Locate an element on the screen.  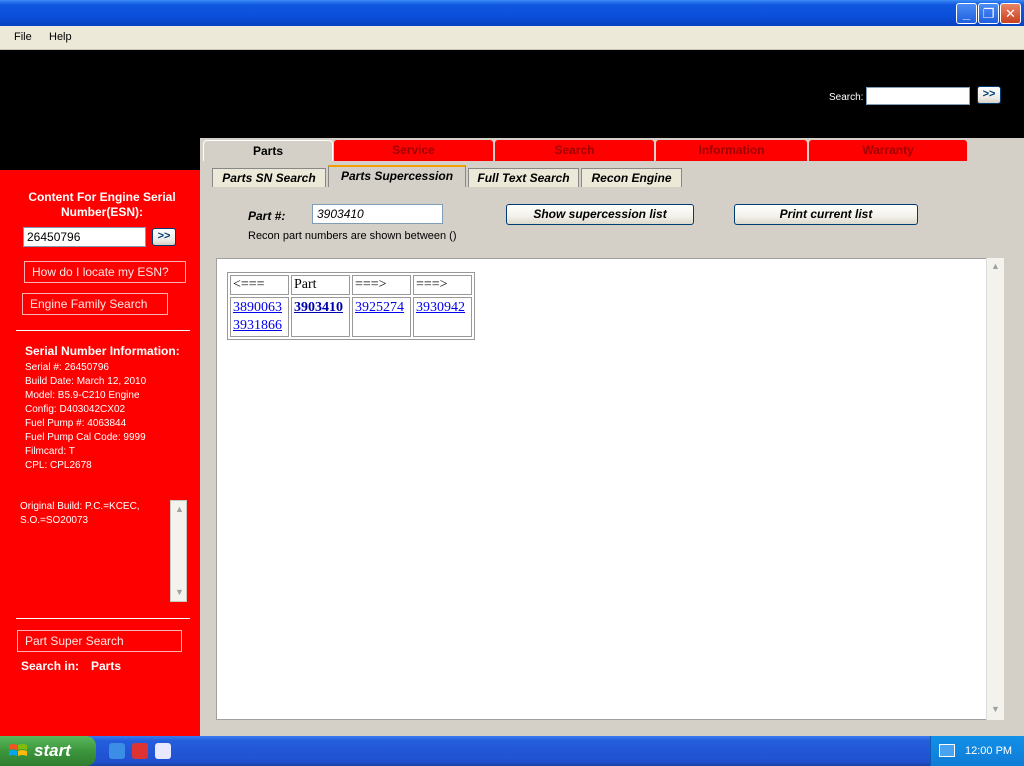
part-link: 3930942 is located at coordinates (442, 308).